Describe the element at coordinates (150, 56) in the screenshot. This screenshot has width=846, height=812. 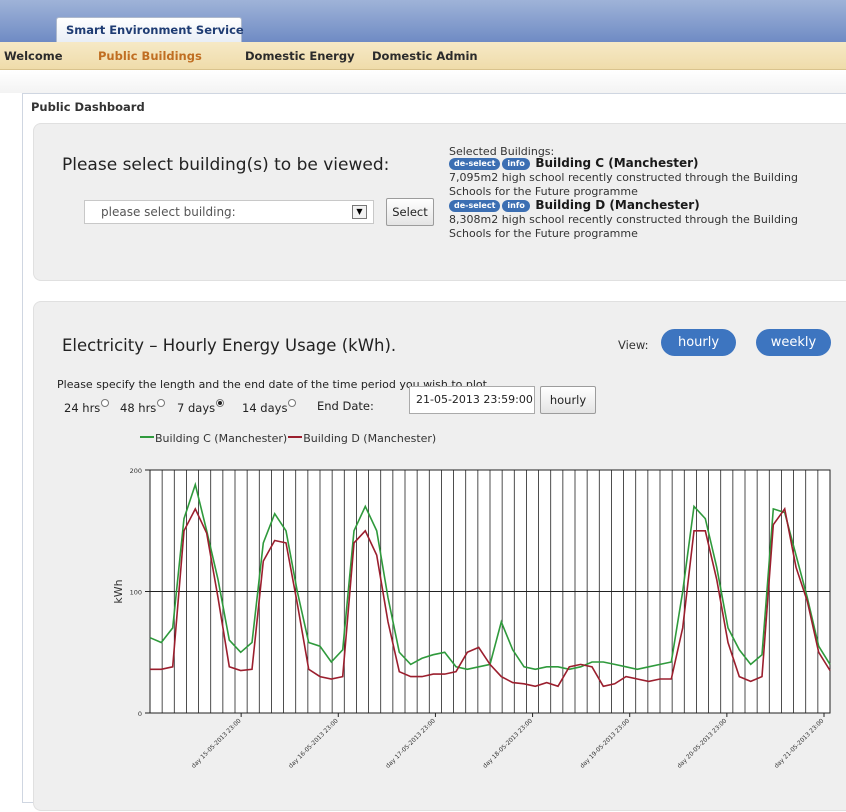
I see `menu-item-public-buildings: Public Buildings` at that location.